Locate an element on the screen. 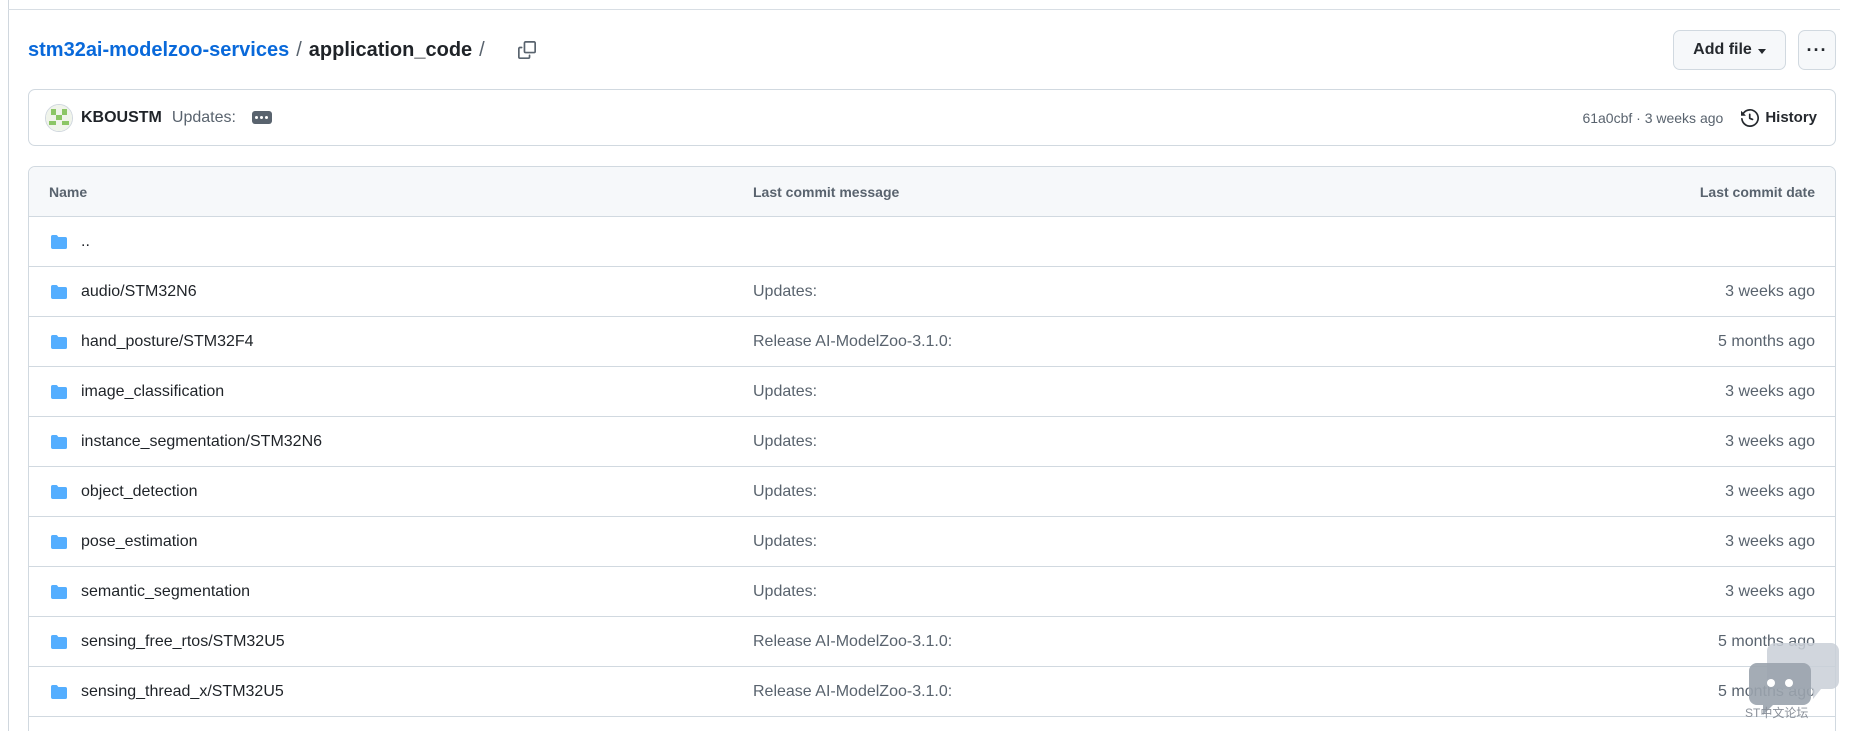 The width and height of the screenshot is (1855, 731). file-name-cell: object_detection is located at coordinates (123, 492).